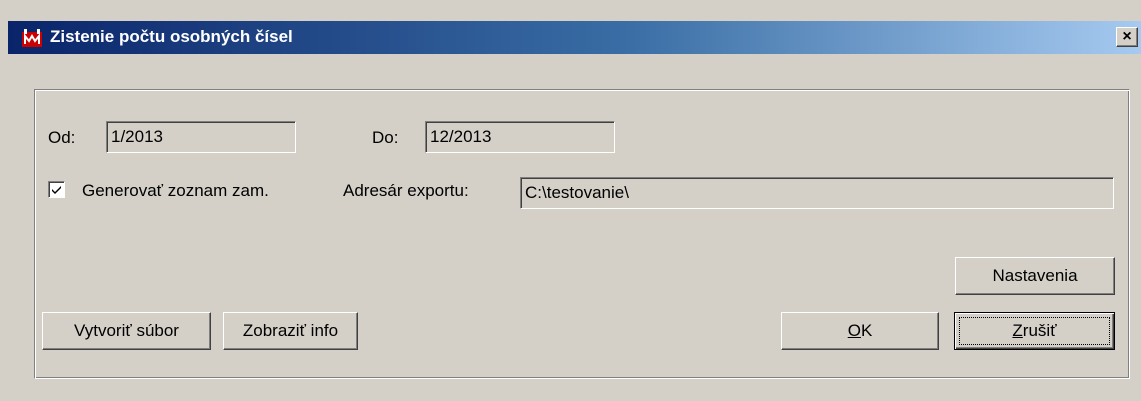 This screenshot has width=1141, height=401. I want to click on generate-list-checkbox, so click(56, 189).